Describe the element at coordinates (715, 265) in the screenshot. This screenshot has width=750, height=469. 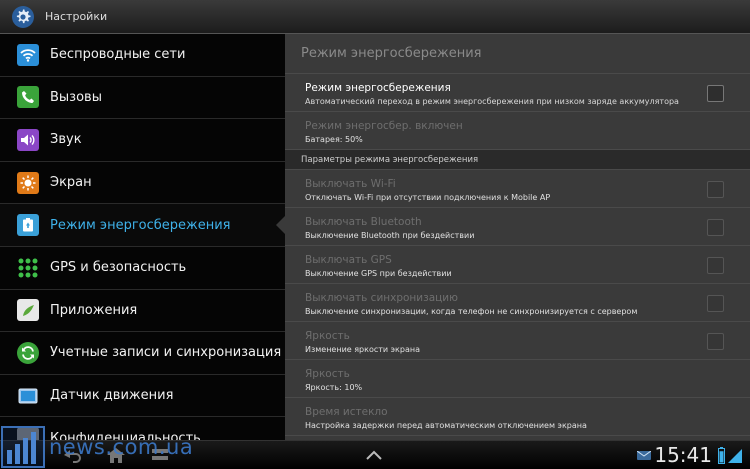
I see `gps-off-checkbox` at that location.